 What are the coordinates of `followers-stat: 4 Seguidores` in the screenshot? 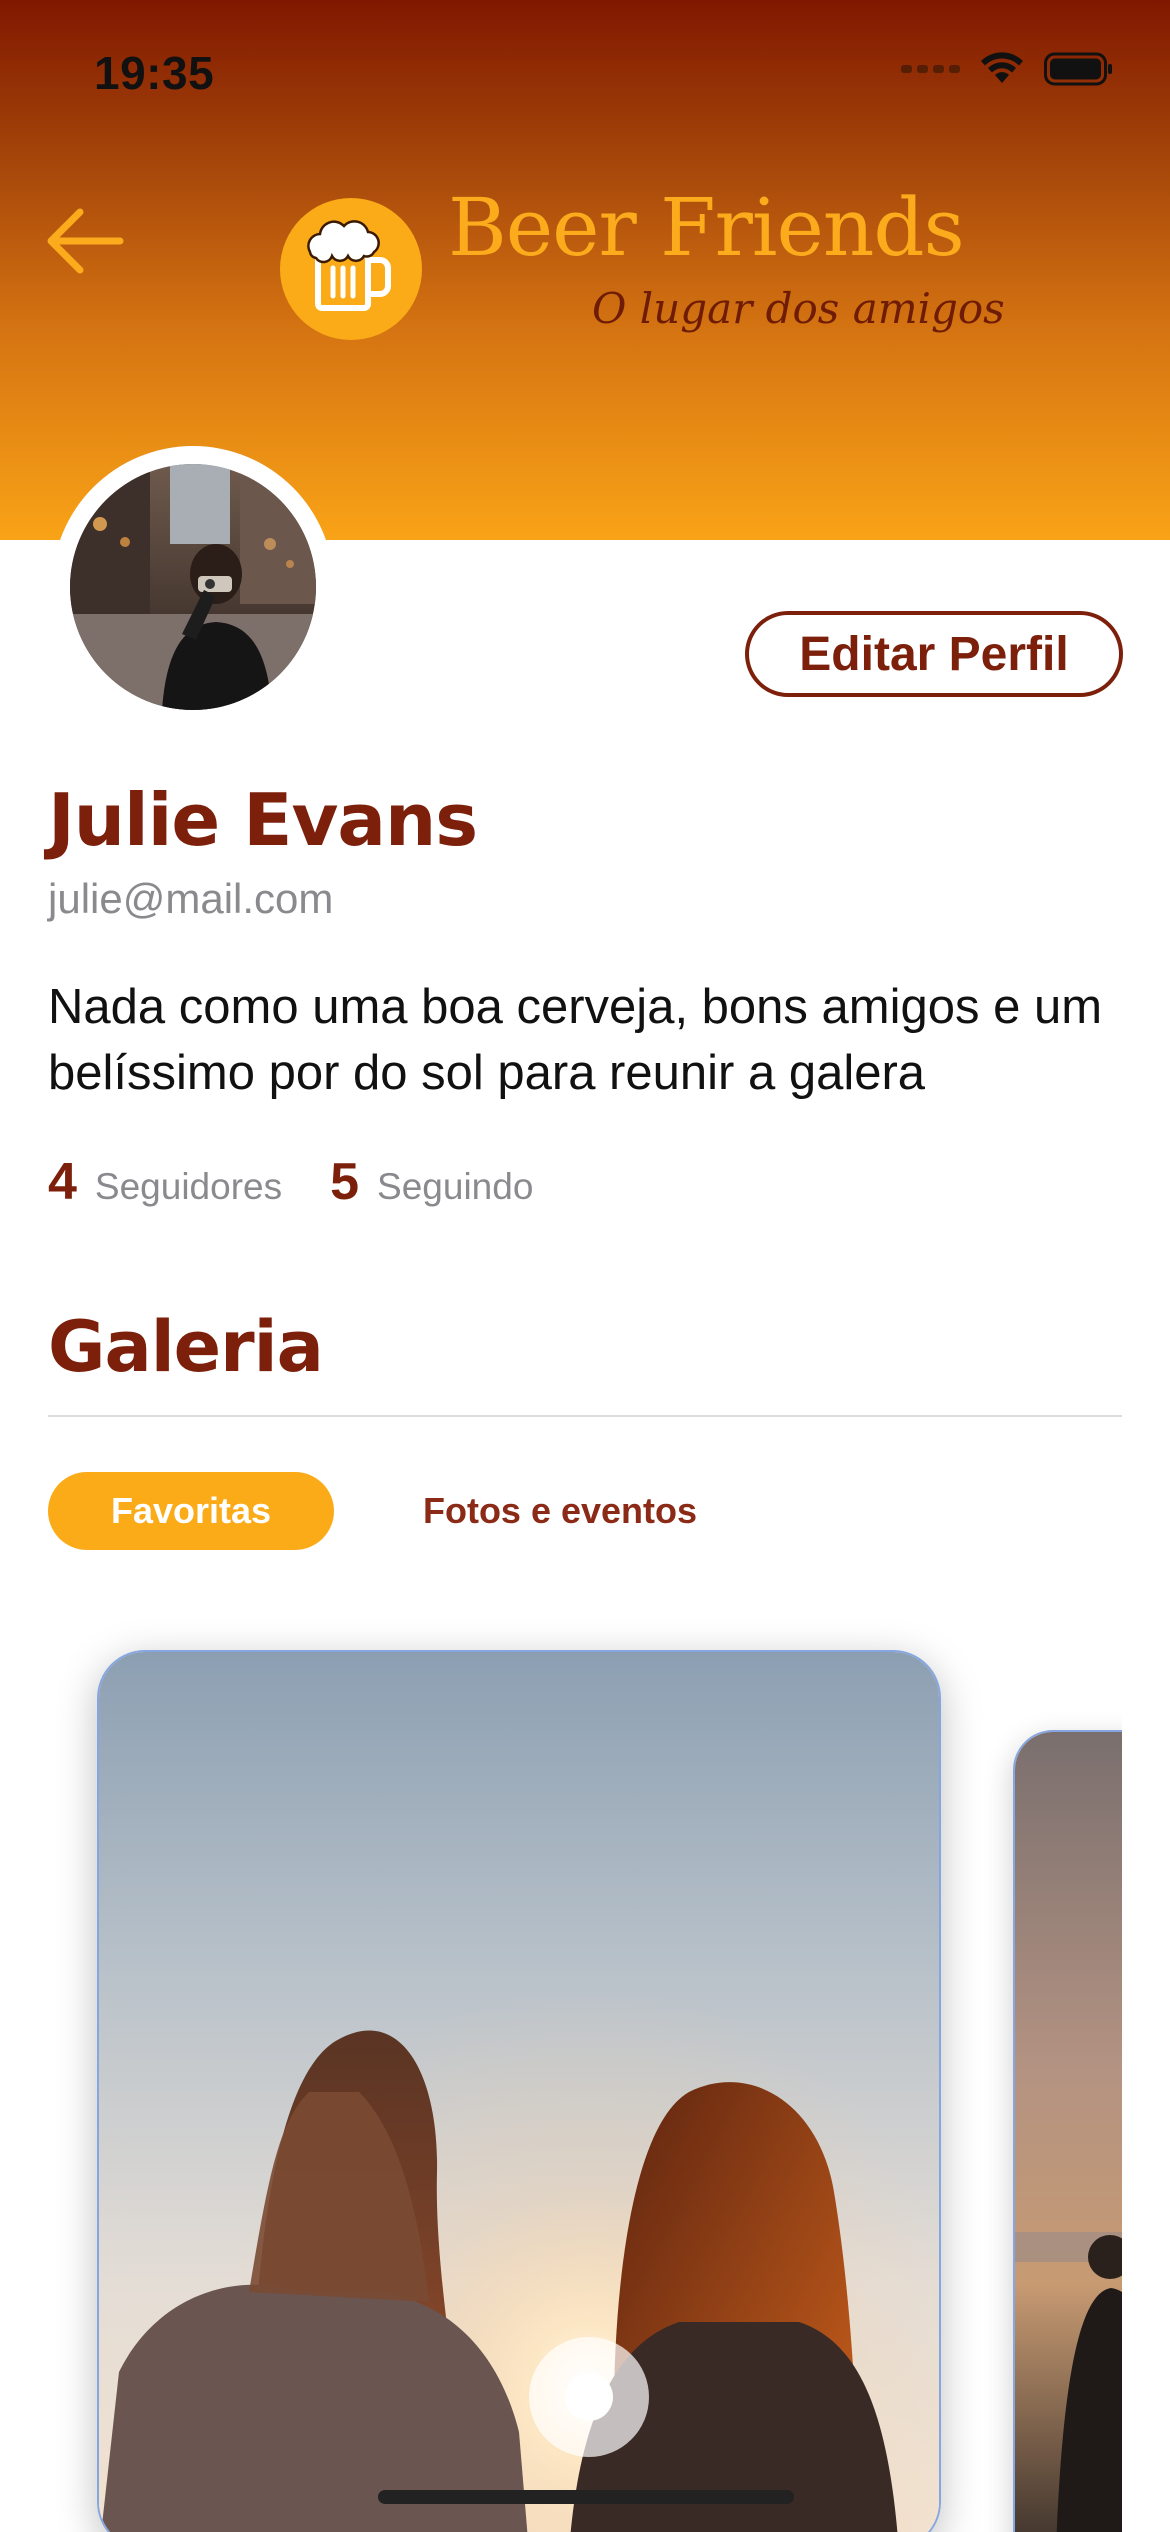 It's located at (165, 1182).